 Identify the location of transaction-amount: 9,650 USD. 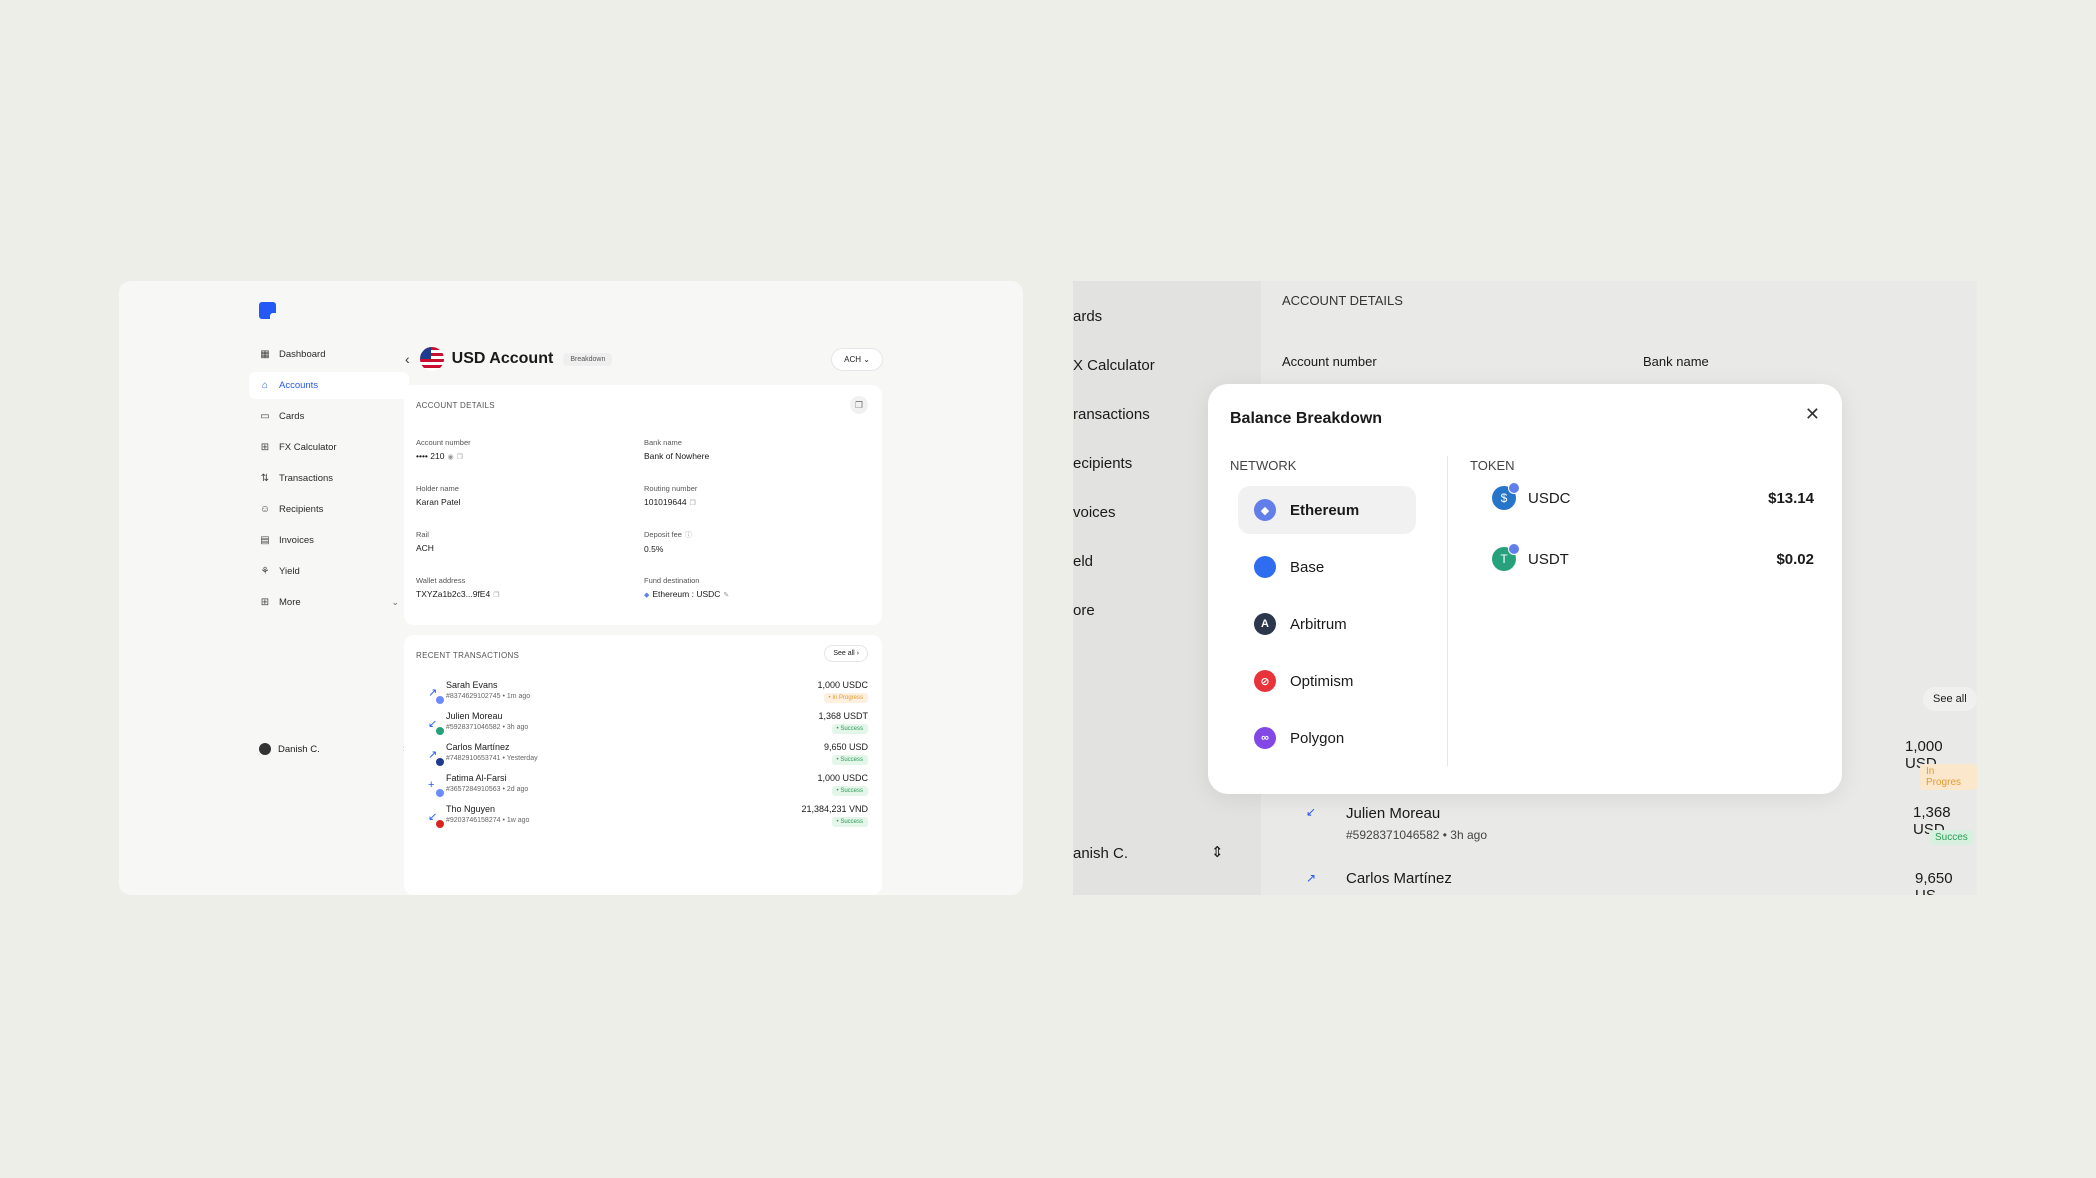
(845, 747).